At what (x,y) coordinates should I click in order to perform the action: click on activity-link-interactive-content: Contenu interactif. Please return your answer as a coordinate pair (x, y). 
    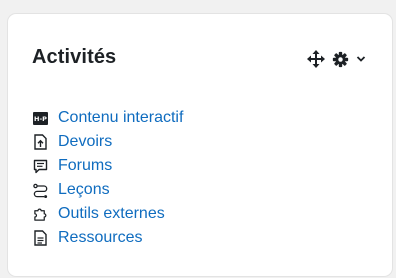
    Looking at the image, I should click on (120, 118).